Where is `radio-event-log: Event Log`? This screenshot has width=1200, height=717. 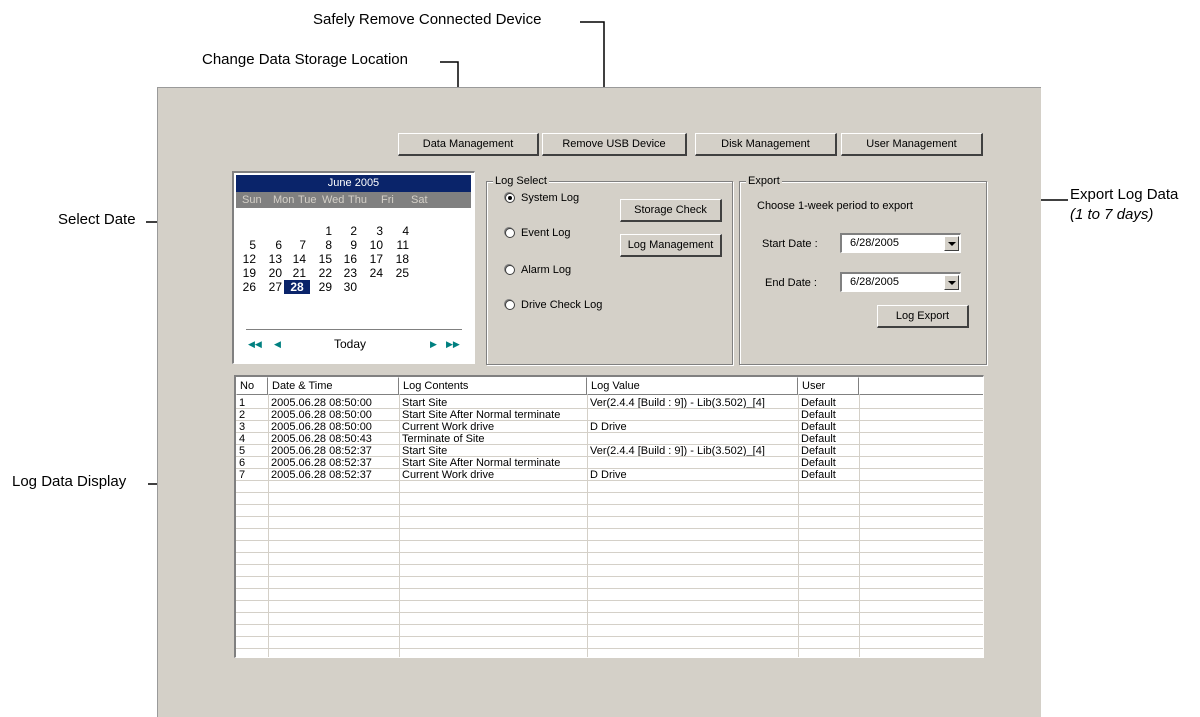
radio-event-log: Event Log is located at coordinates (538, 233).